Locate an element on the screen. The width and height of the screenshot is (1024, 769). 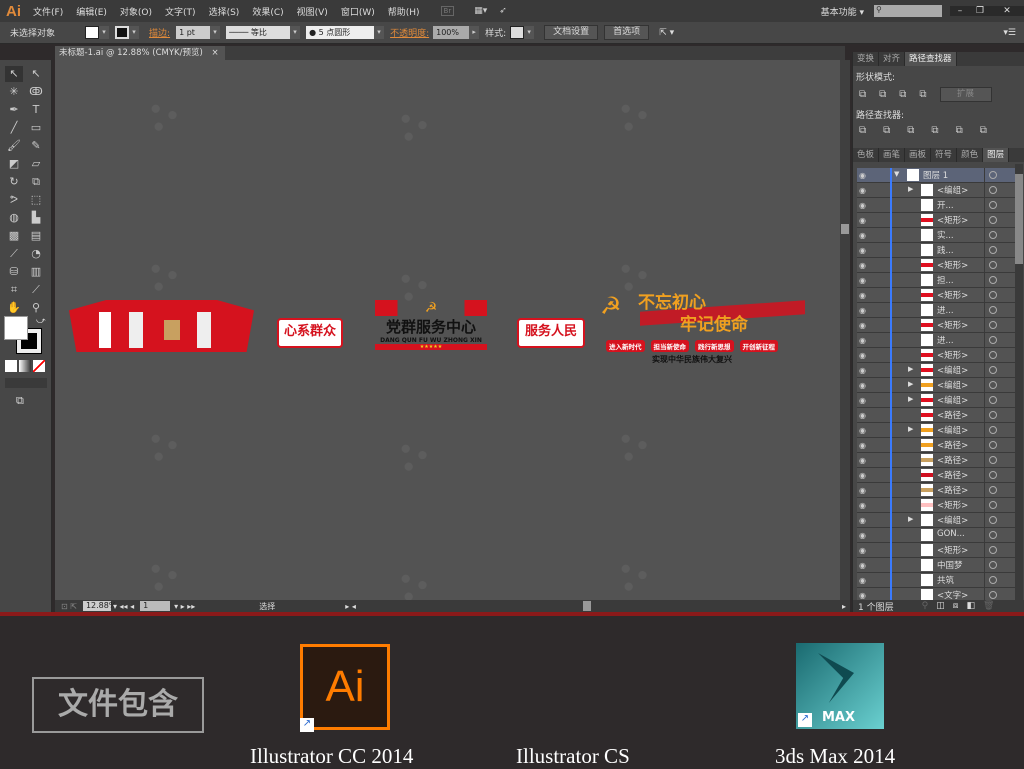
type-tool-icon: T is located at coordinates (36, 110).